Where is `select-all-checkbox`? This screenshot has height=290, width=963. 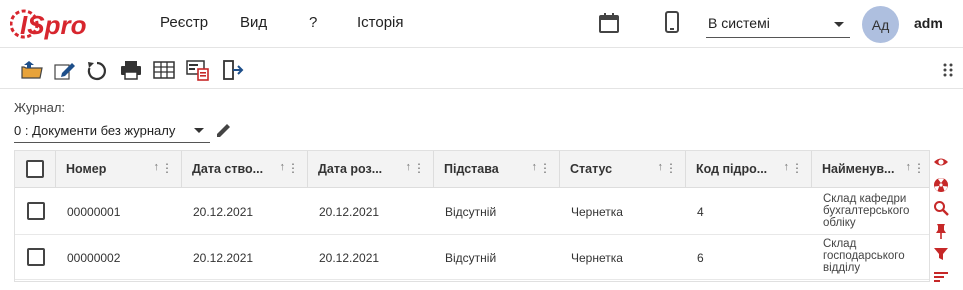
select-all-checkbox is located at coordinates (35, 169).